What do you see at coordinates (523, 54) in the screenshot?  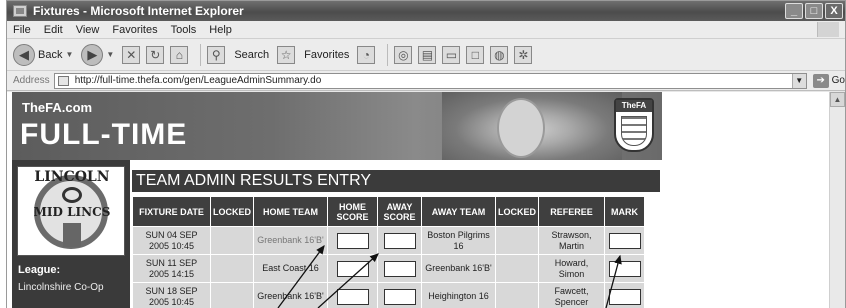 I see `research-icon: ✲` at bounding box center [523, 54].